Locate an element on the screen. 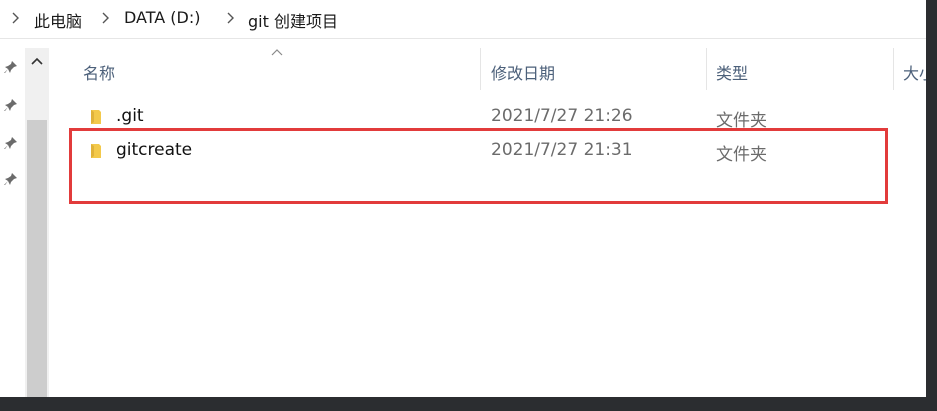 Image resolution: width=937 pixels, height=411 pixels. column-header-type: 类型 is located at coordinates (732, 72).